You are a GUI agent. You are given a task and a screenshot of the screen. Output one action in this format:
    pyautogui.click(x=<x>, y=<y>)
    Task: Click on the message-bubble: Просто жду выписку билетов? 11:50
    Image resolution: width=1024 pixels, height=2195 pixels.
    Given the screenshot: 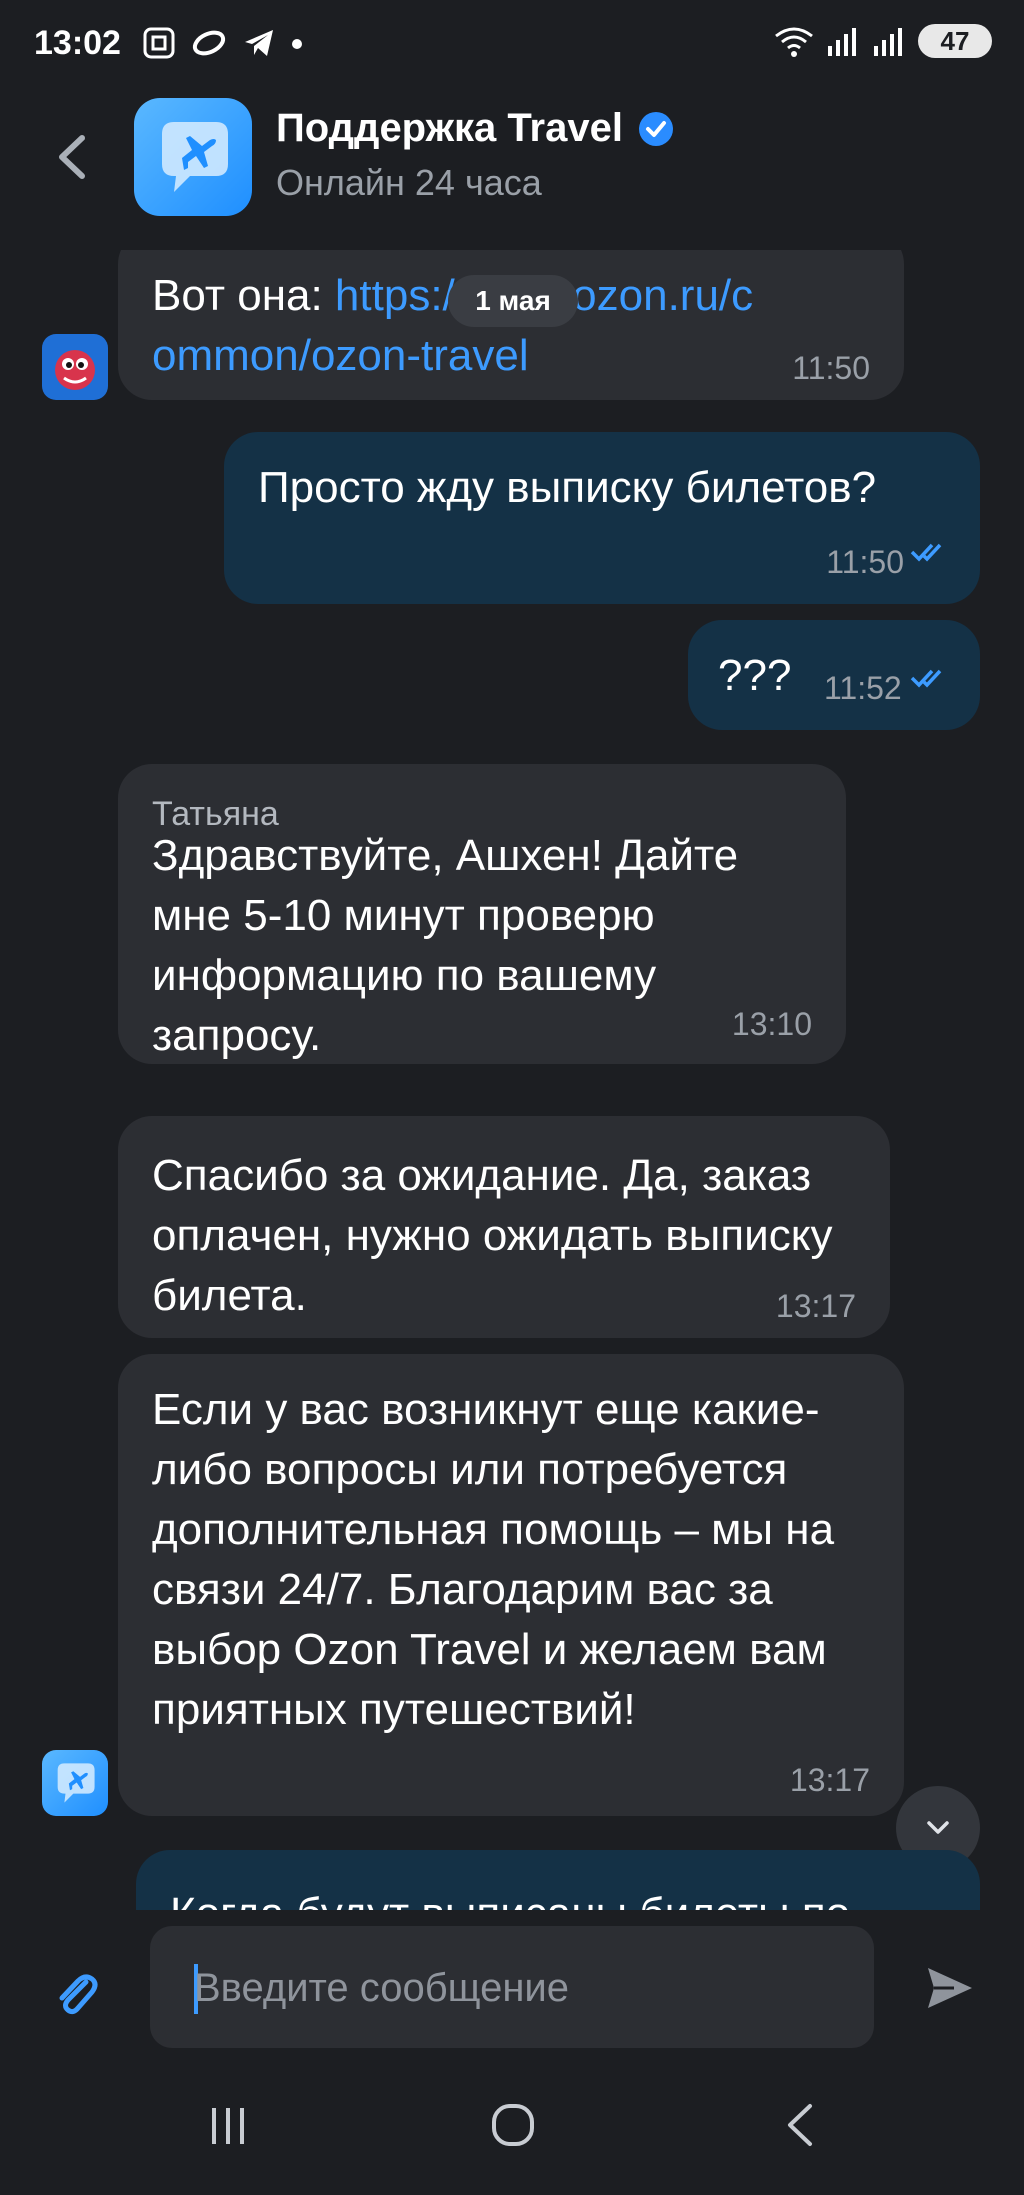 What is the action you would take?
    pyautogui.click(x=602, y=518)
    